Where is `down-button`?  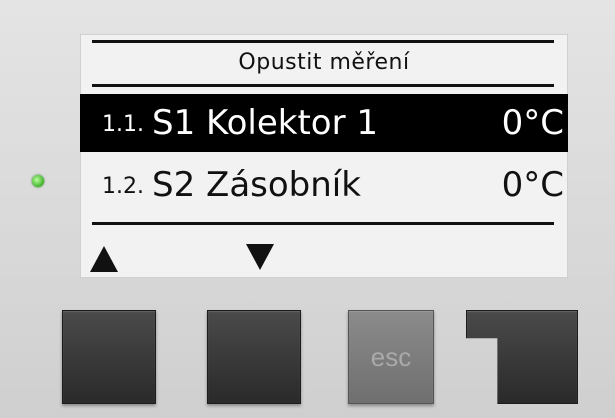 down-button is located at coordinates (254, 357).